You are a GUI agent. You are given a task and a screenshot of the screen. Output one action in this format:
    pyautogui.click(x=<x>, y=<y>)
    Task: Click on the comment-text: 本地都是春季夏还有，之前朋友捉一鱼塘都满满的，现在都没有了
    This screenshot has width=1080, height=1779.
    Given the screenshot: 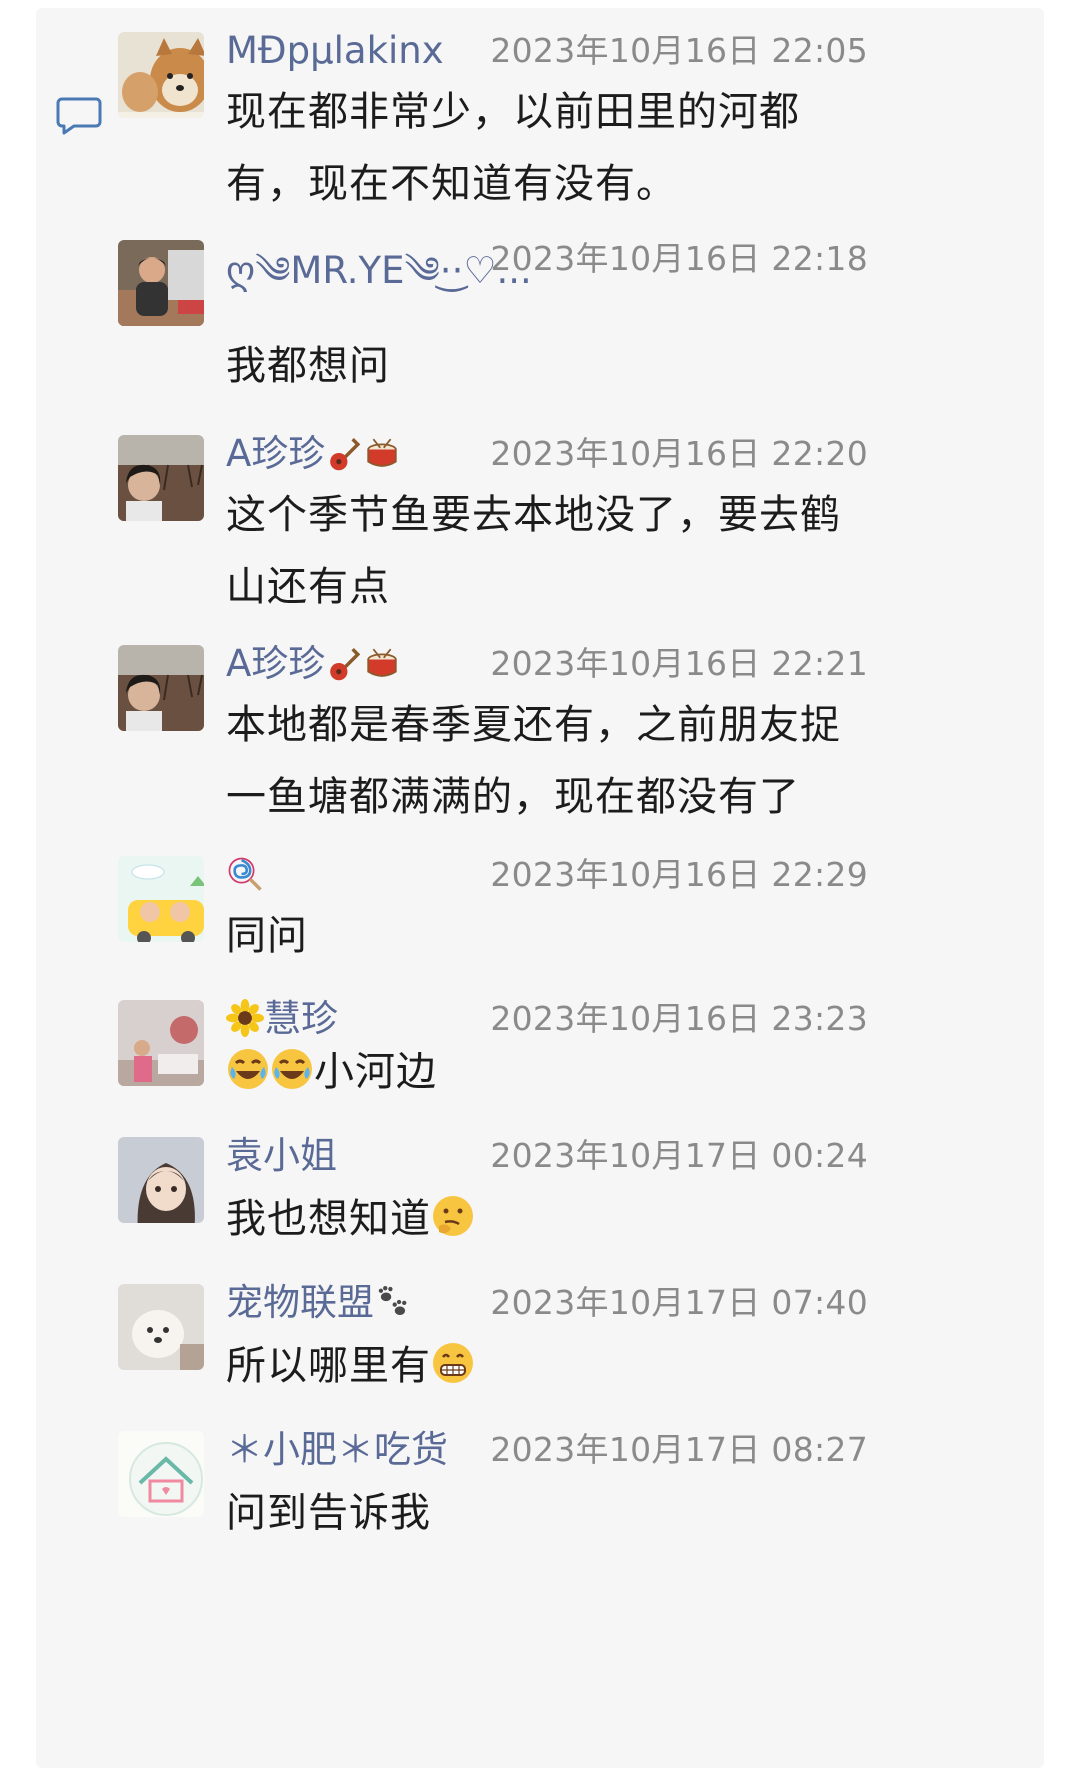 What is the action you would take?
    pyautogui.click(x=533, y=761)
    